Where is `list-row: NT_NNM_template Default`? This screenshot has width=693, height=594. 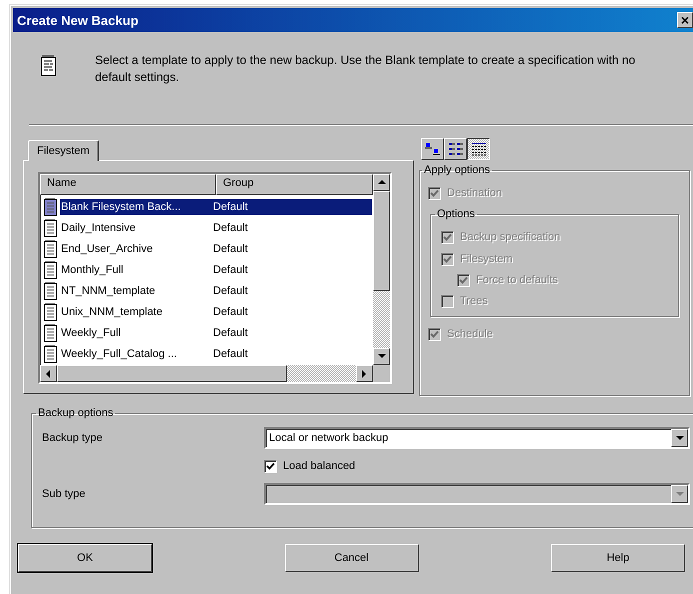
list-row: NT_NNM_template Default is located at coordinates (216, 290).